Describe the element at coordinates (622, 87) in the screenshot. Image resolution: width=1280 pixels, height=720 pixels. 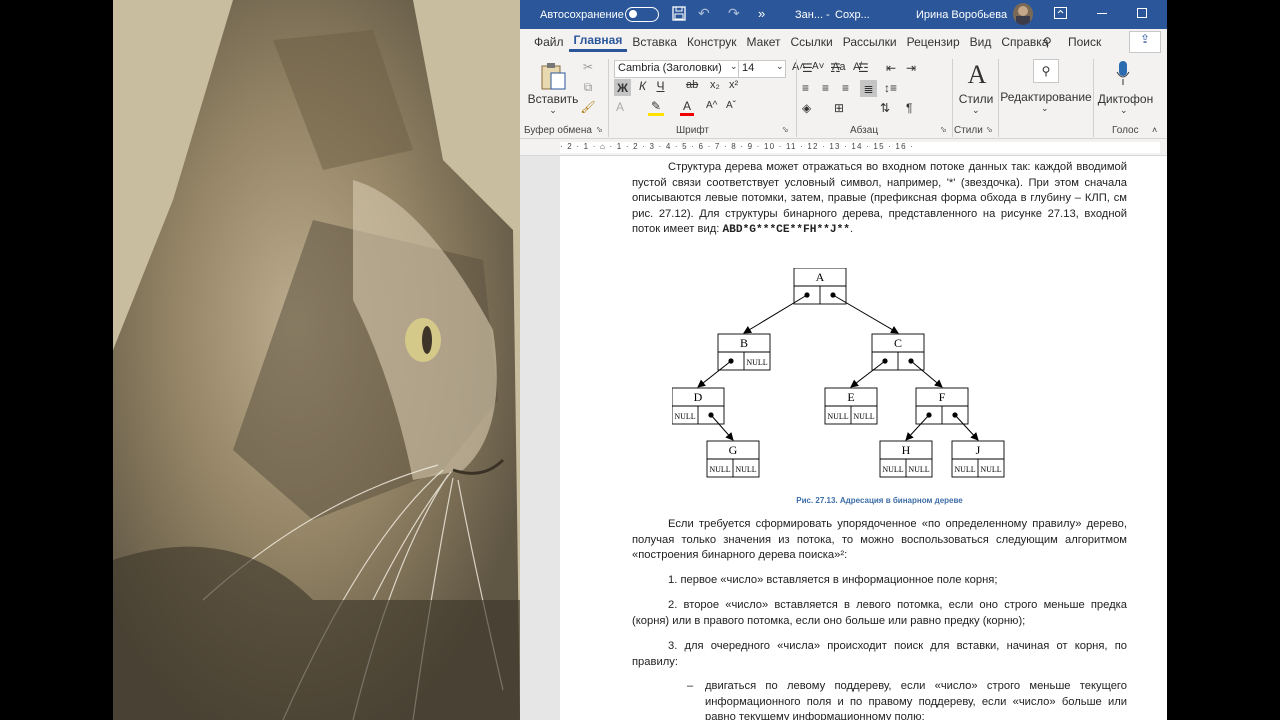
I see `bold-button: Ж` at that location.